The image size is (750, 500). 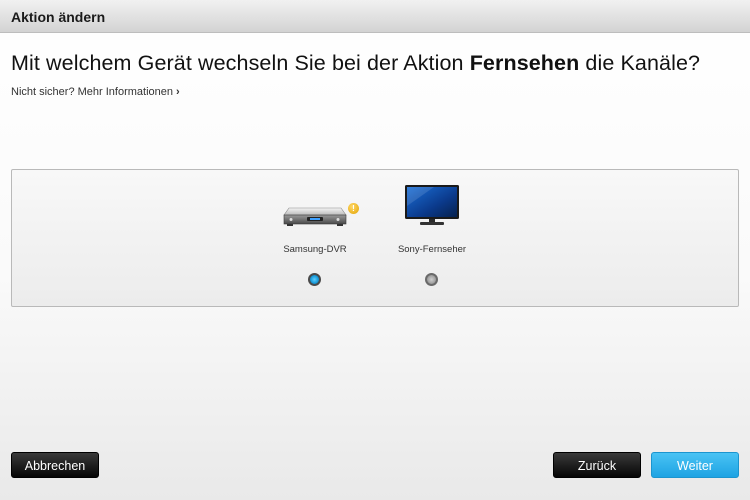 What do you see at coordinates (315, 238) in the screenshot?
I see `device-option-samsung-dvr: ! Samsung-DVR` at bounding box center [315, 238].